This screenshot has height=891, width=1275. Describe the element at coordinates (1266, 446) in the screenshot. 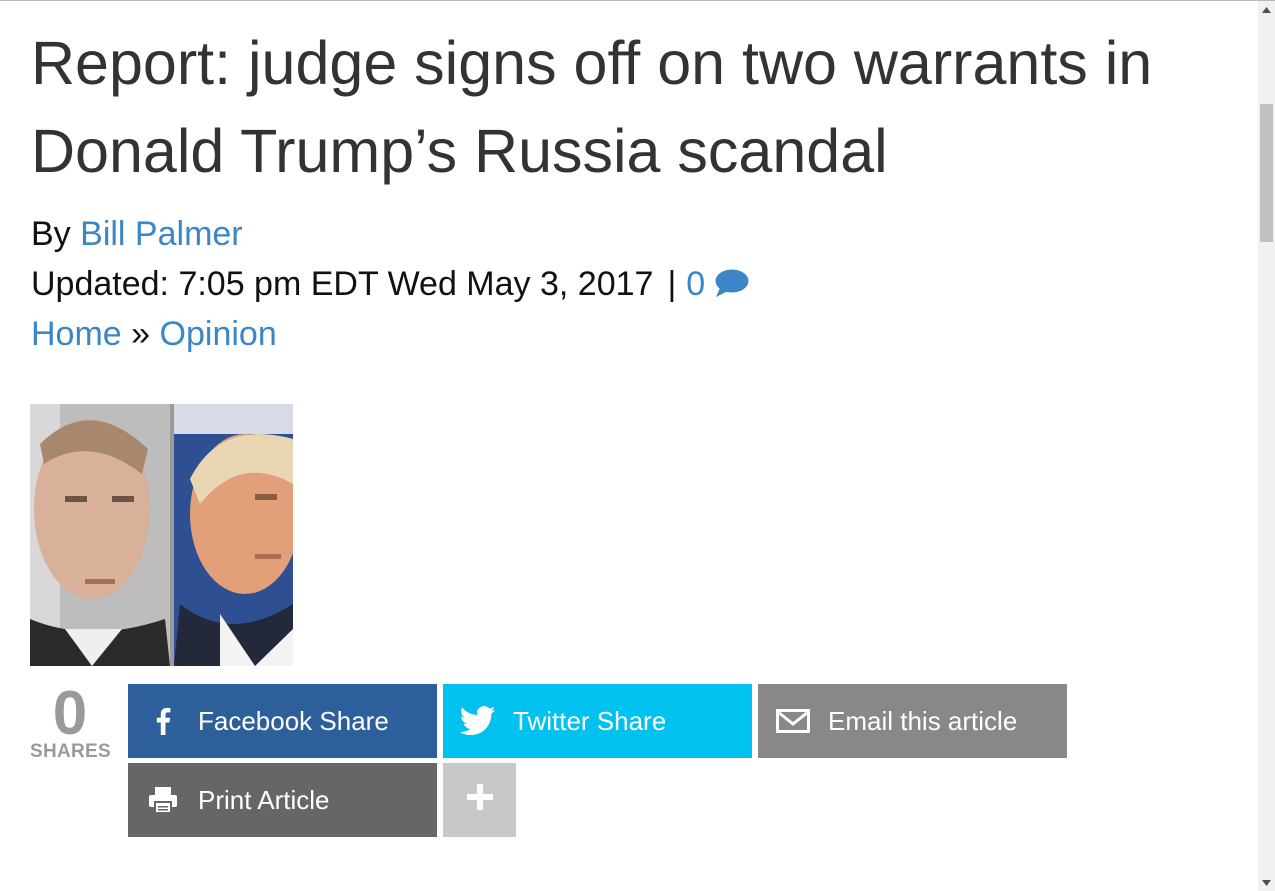

I see `vertical-scrollbar` at that location.